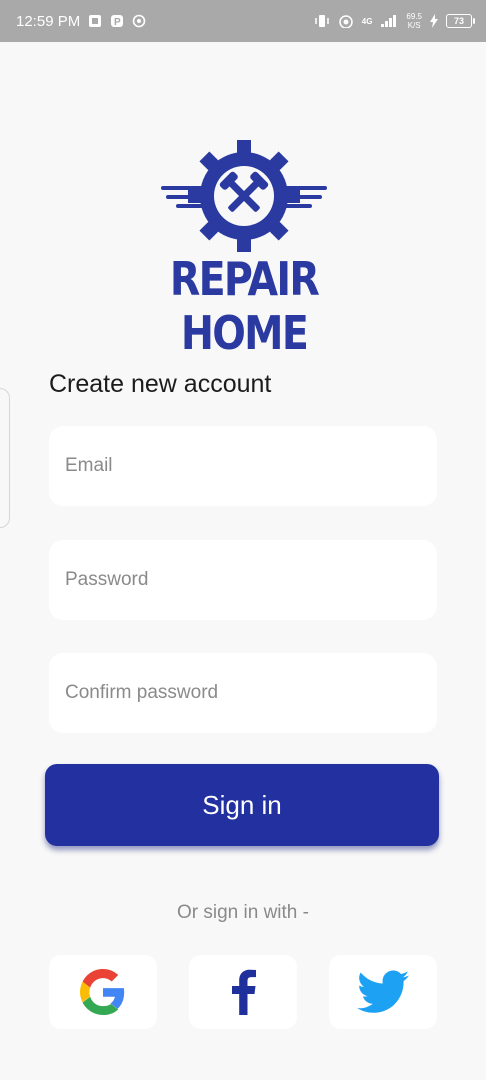 This screenshot has width=486, height=1080. I want to click on net-speed: 69.5 K/S, so click(414, 21).